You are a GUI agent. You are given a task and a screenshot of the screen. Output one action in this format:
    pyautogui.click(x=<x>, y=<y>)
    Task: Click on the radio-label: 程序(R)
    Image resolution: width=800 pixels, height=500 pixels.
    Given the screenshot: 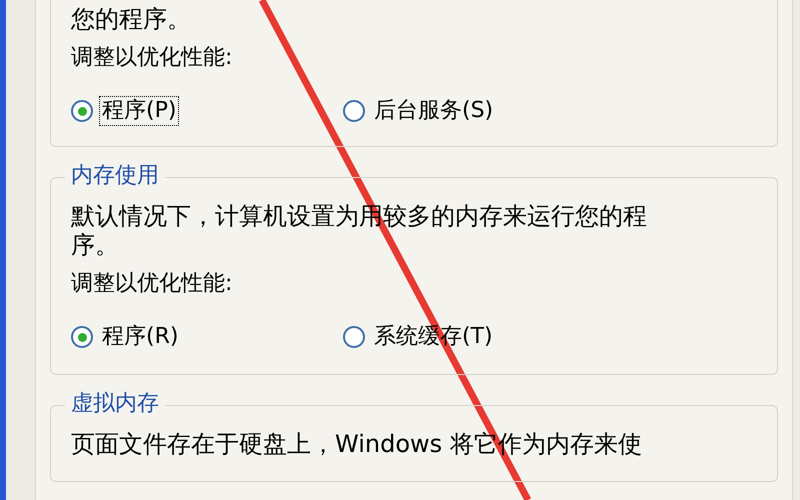 What is the action you would take?
    pyautogui.click(x=140, y=337)
    